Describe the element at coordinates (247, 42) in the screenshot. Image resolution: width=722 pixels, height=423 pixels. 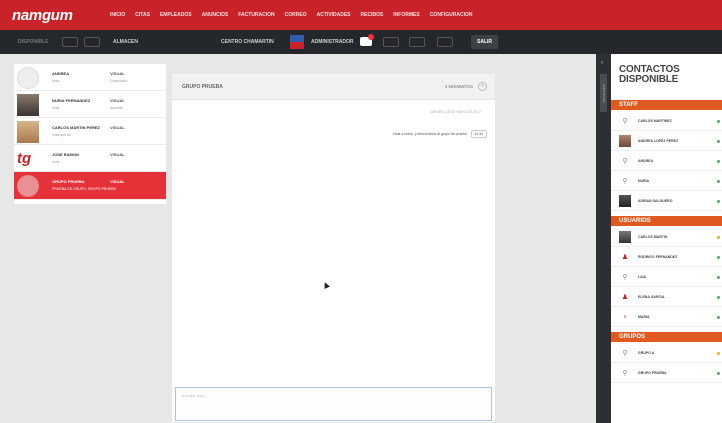
I see `venue-label: CENTRO CHAMARTIN` at that location.